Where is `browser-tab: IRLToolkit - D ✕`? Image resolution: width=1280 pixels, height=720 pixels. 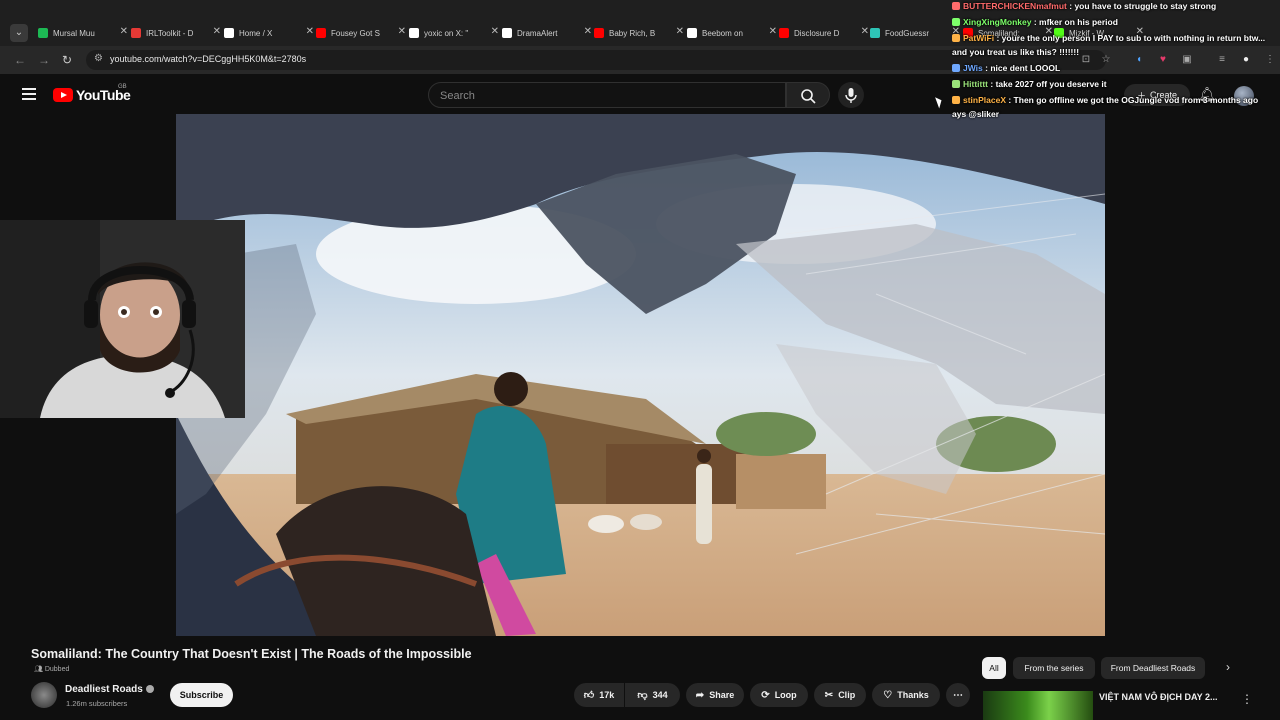
browser-tab: IRLToolkit - D ✕ is located at coordinates (176, 33).